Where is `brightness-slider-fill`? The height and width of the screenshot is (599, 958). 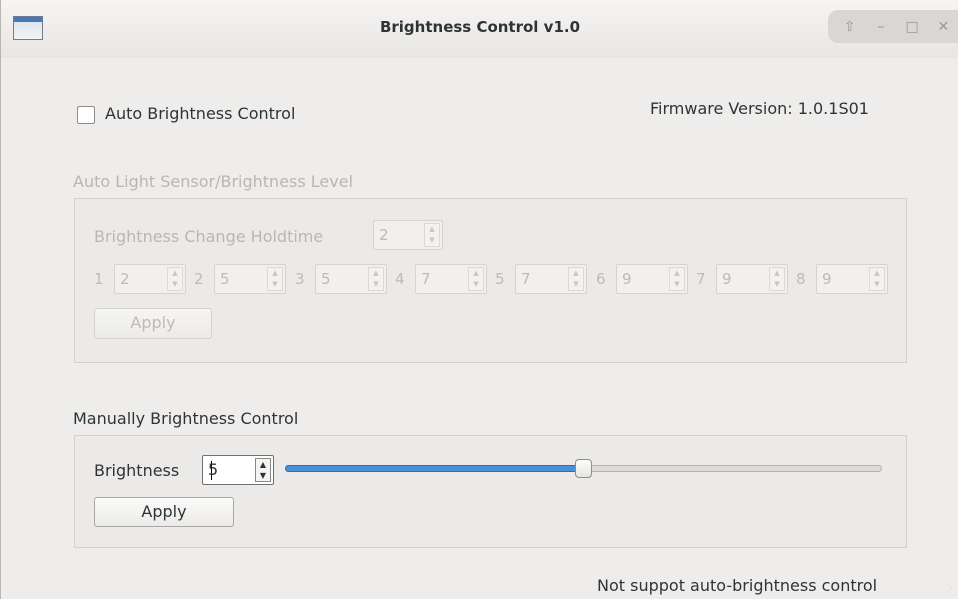
brightness-slider-fill is located at coordinates (434, 468).